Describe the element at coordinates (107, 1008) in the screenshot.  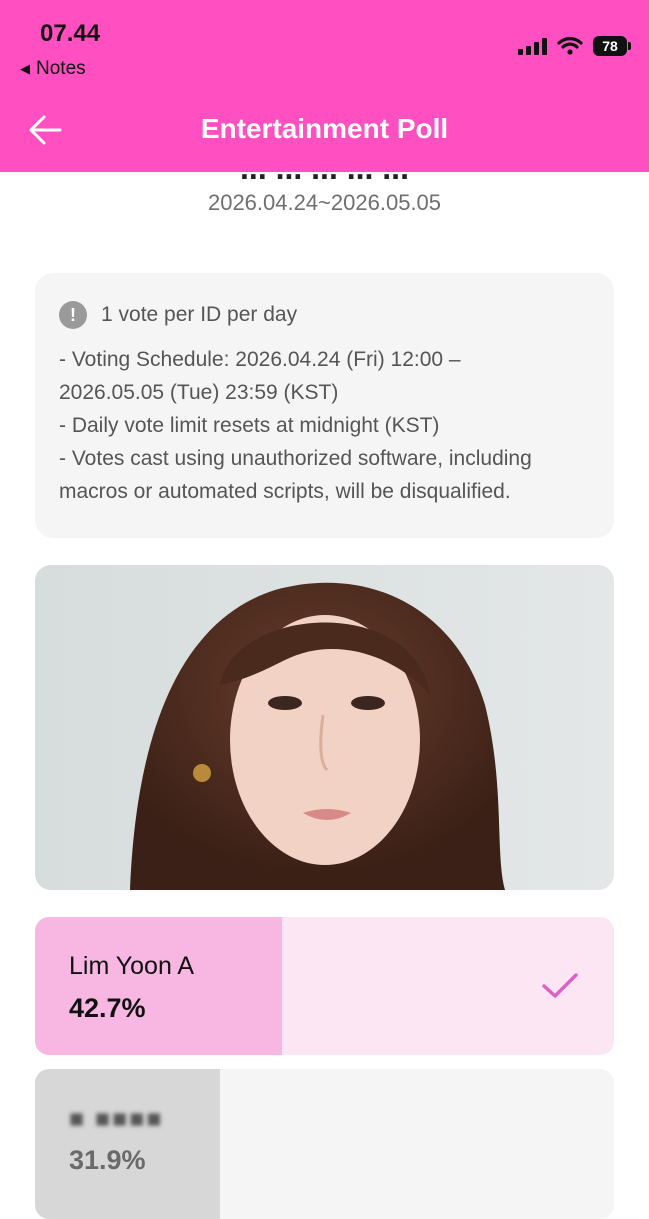
I see `option-percent: 42.7%` at that location.